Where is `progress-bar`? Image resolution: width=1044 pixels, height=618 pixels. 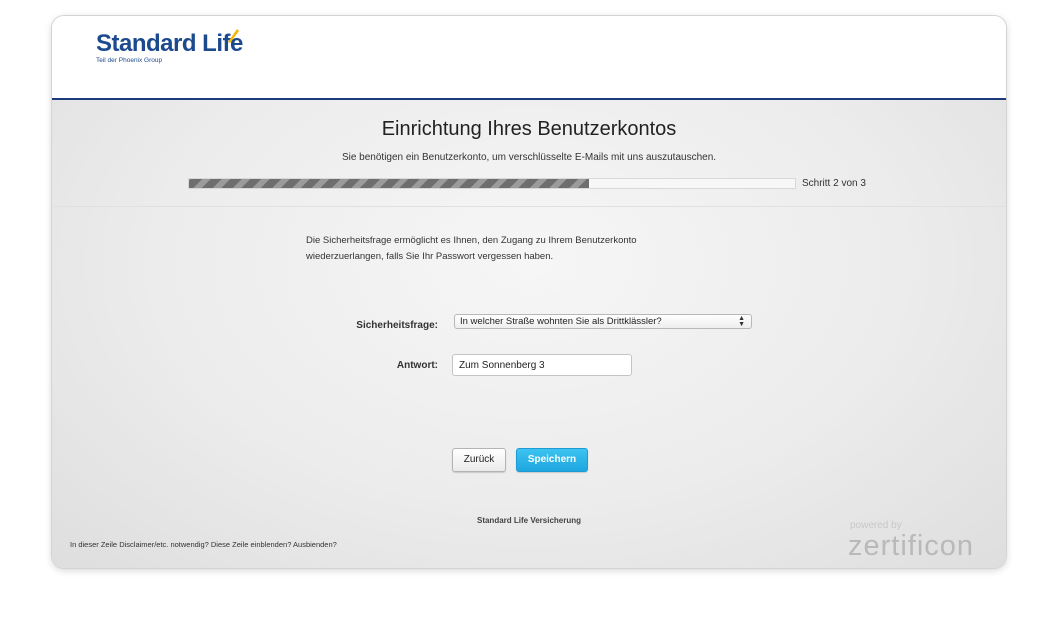 progress-bar is located at coordinates (492, 183).